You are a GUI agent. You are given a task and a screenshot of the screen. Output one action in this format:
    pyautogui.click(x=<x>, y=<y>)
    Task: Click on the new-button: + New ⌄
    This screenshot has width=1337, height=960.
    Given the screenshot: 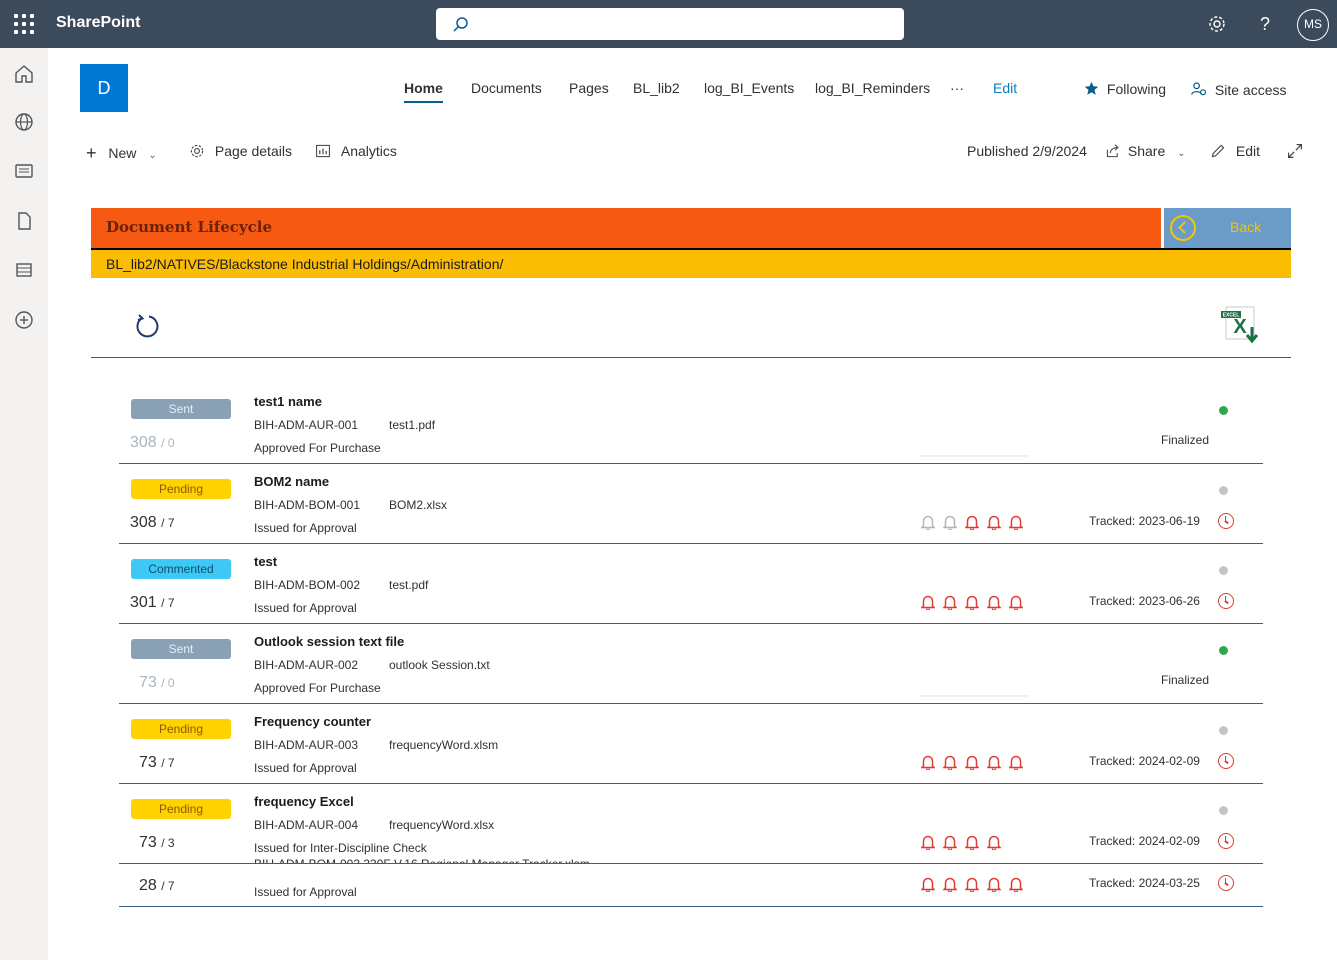 What is the action you would take?
    pyautogui.click(x=121, y=153)
    